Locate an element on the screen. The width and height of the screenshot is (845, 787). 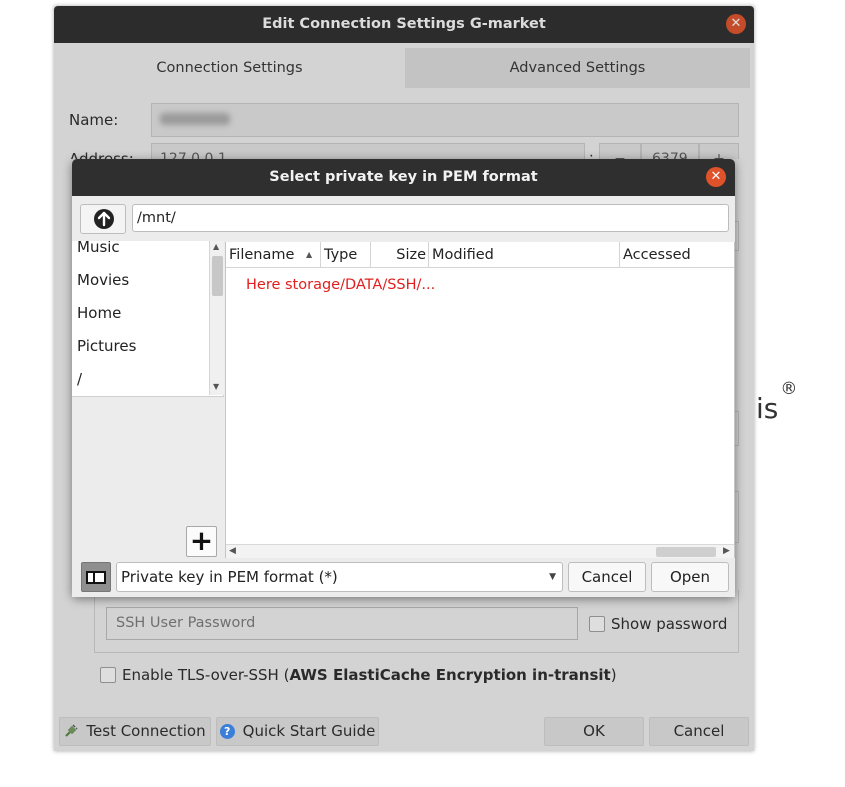
name-field is located at coordinates (445, 120).